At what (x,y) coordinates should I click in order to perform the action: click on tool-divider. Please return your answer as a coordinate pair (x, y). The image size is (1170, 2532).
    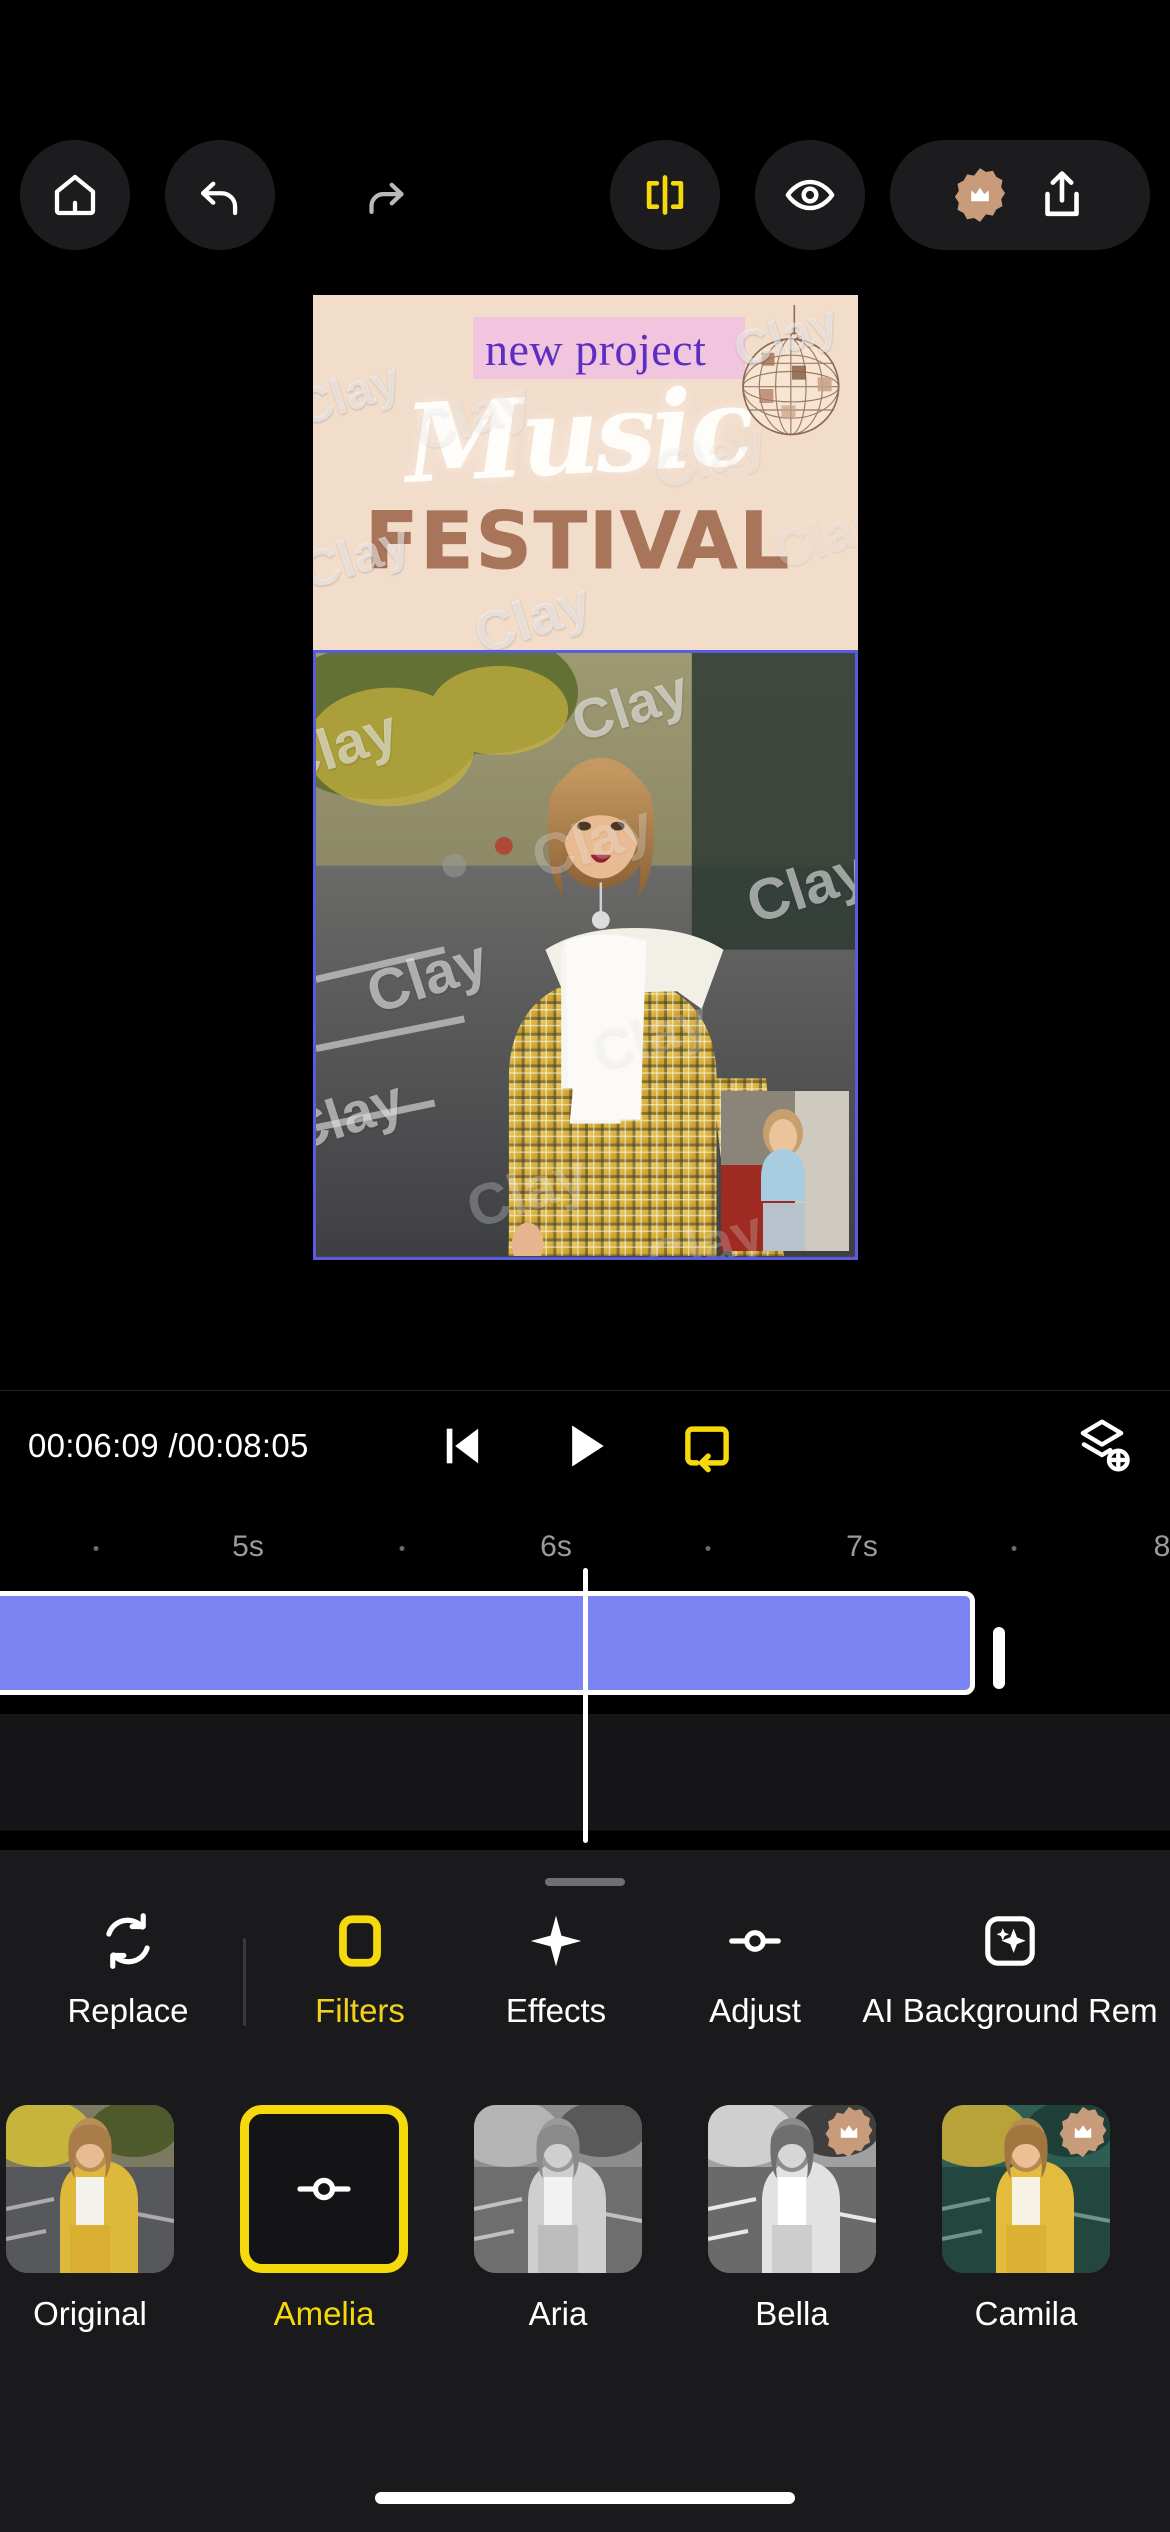
    Looking at the image, I should click on (244, 1982).